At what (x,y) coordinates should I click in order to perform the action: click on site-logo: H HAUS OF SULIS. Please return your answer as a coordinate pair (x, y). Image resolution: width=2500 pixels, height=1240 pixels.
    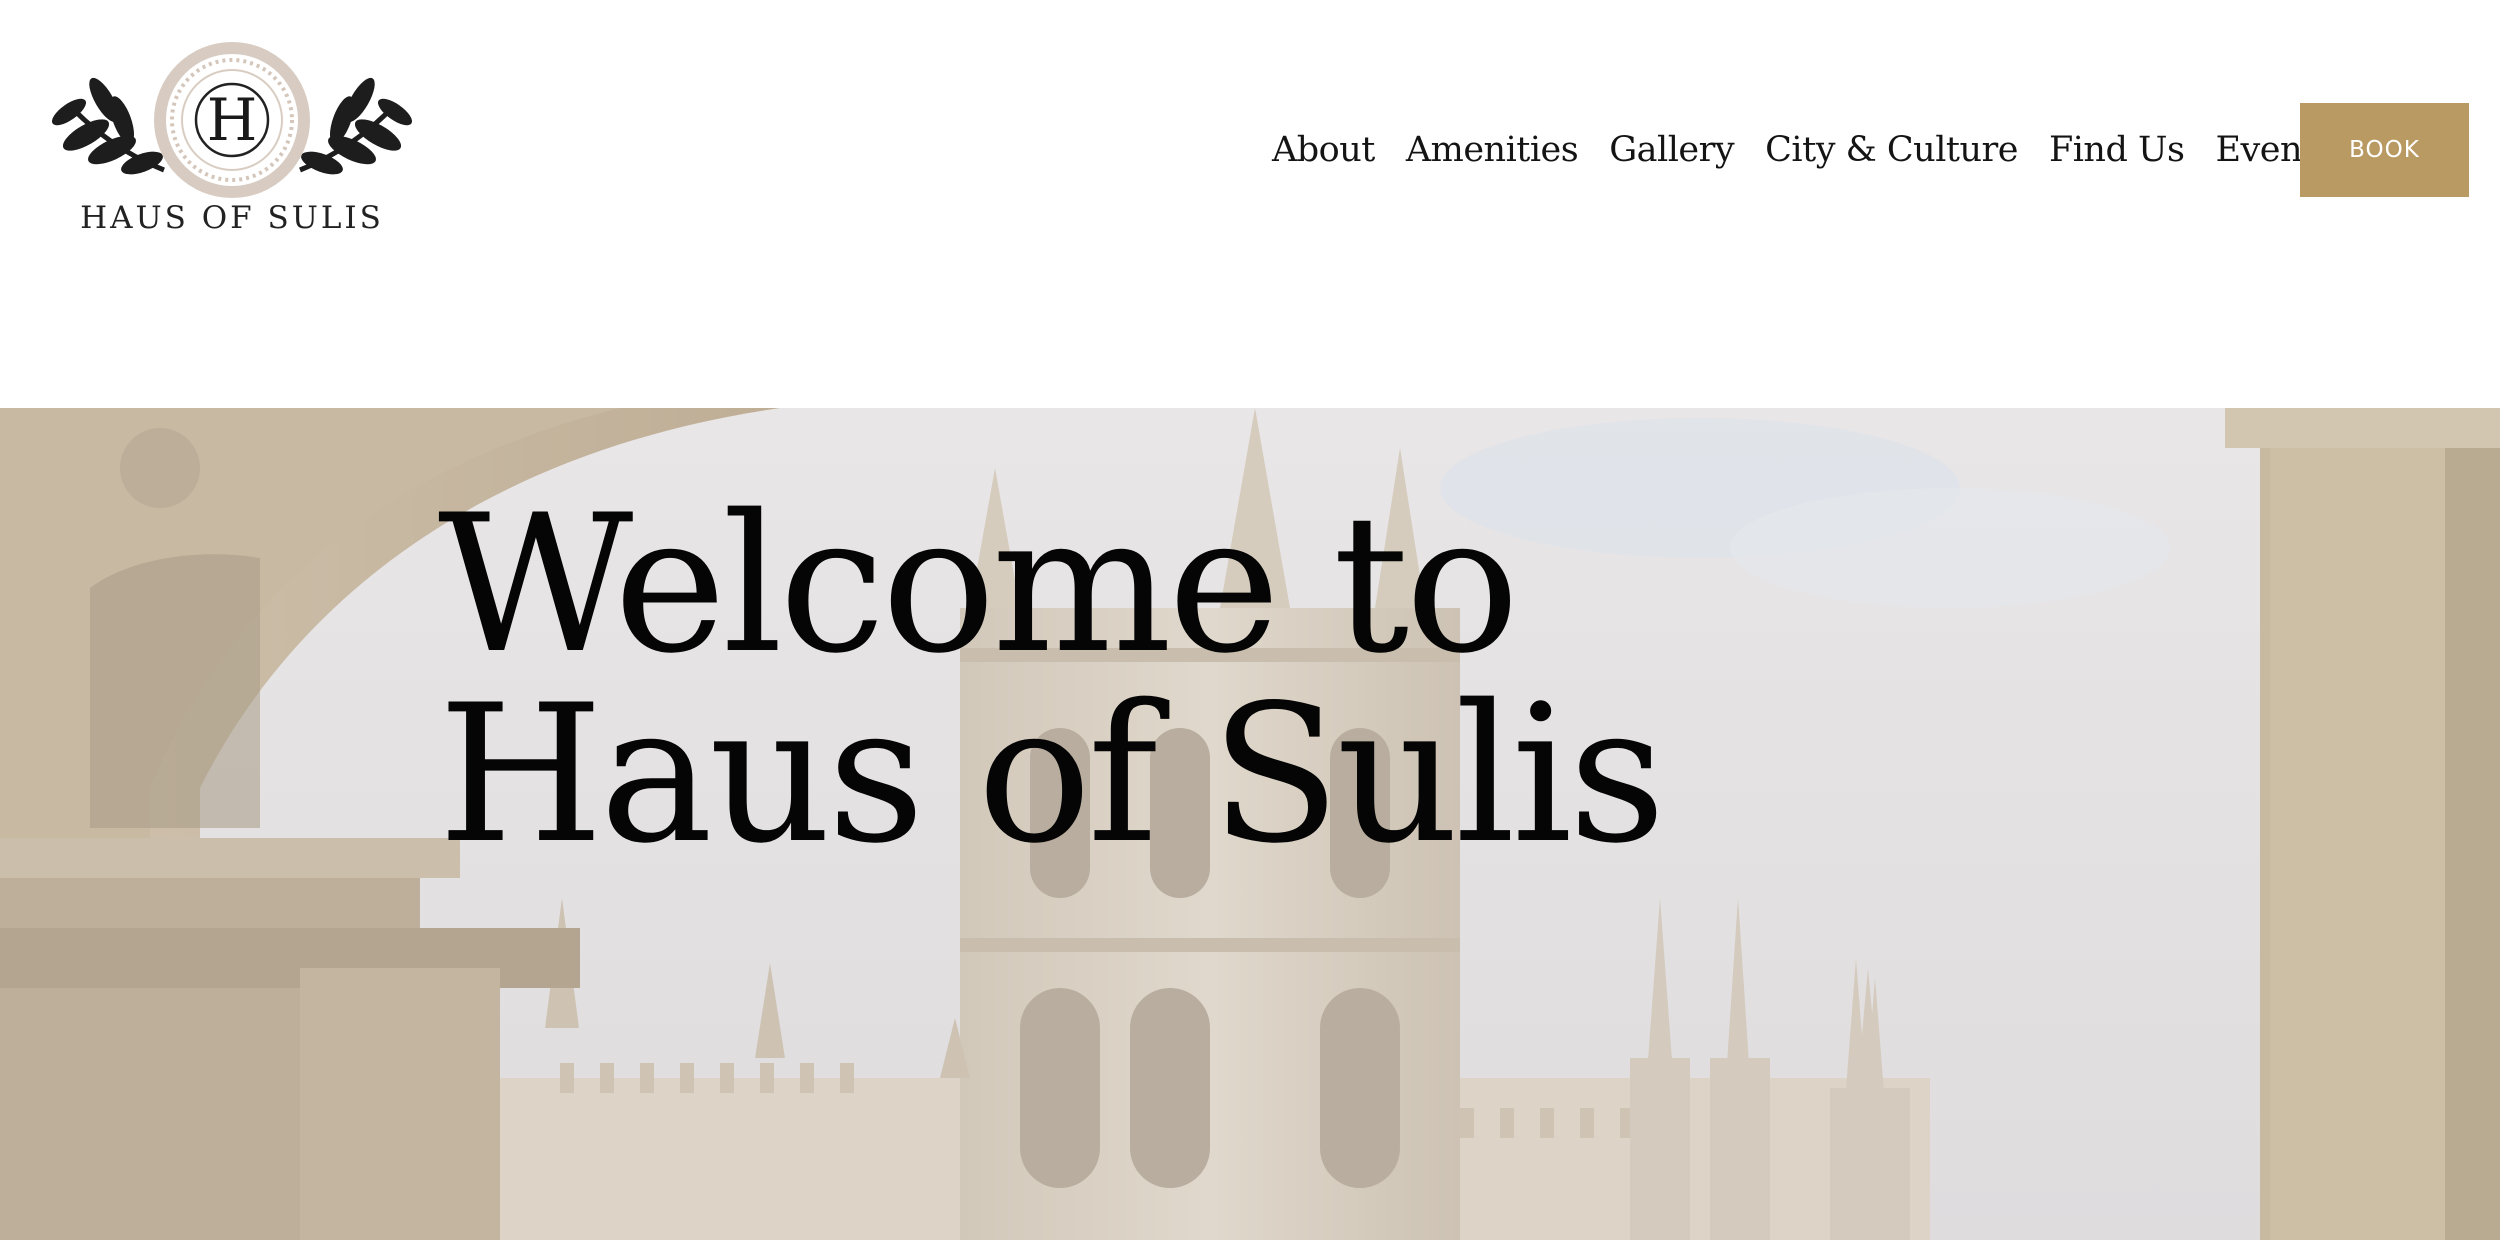
    Looking at the image, I should click on (232, 143).